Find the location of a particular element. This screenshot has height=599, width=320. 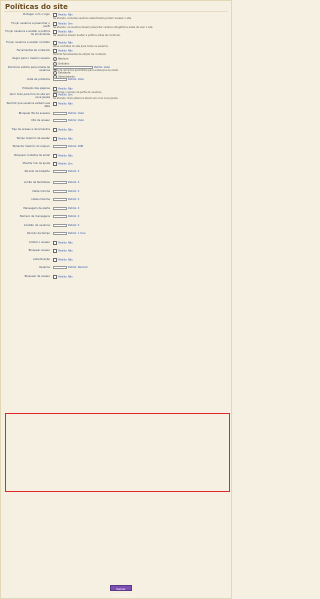

setting-label: Limitar o acesso is located at coordinates (27, 242).